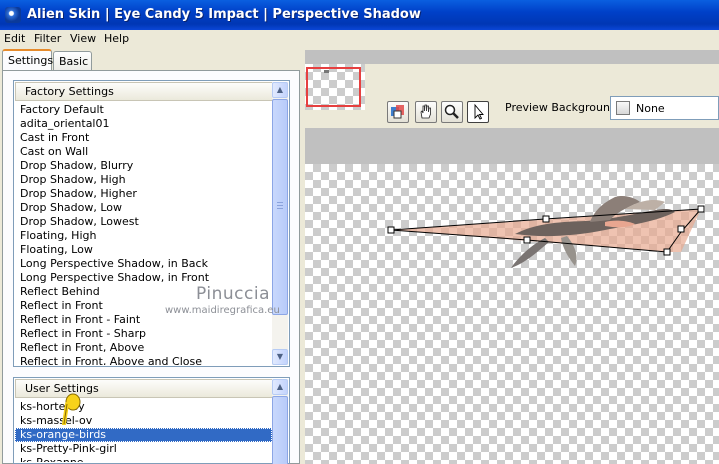 This screenshot has height=464, width=719. I want to click on preview-toggle-icon, so click(398, 112).